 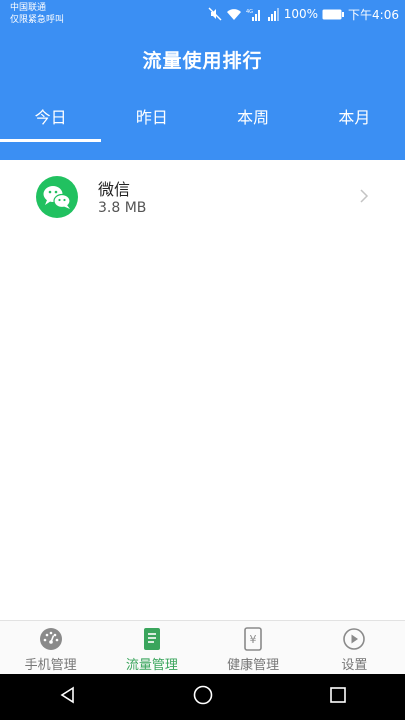 I want to click on nav-label: 设置, so click(x=354, y=665).